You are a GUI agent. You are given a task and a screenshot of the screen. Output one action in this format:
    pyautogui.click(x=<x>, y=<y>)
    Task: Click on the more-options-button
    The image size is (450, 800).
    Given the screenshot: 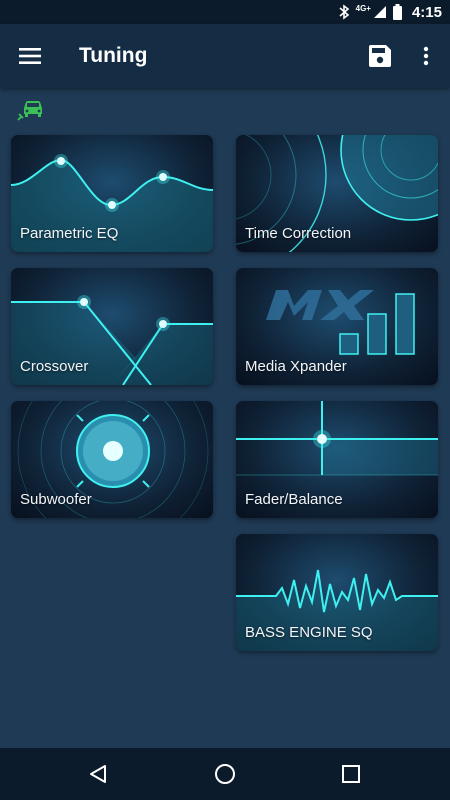 What is the action you would take?
    pyautogui.click(x=426, y=56)
    